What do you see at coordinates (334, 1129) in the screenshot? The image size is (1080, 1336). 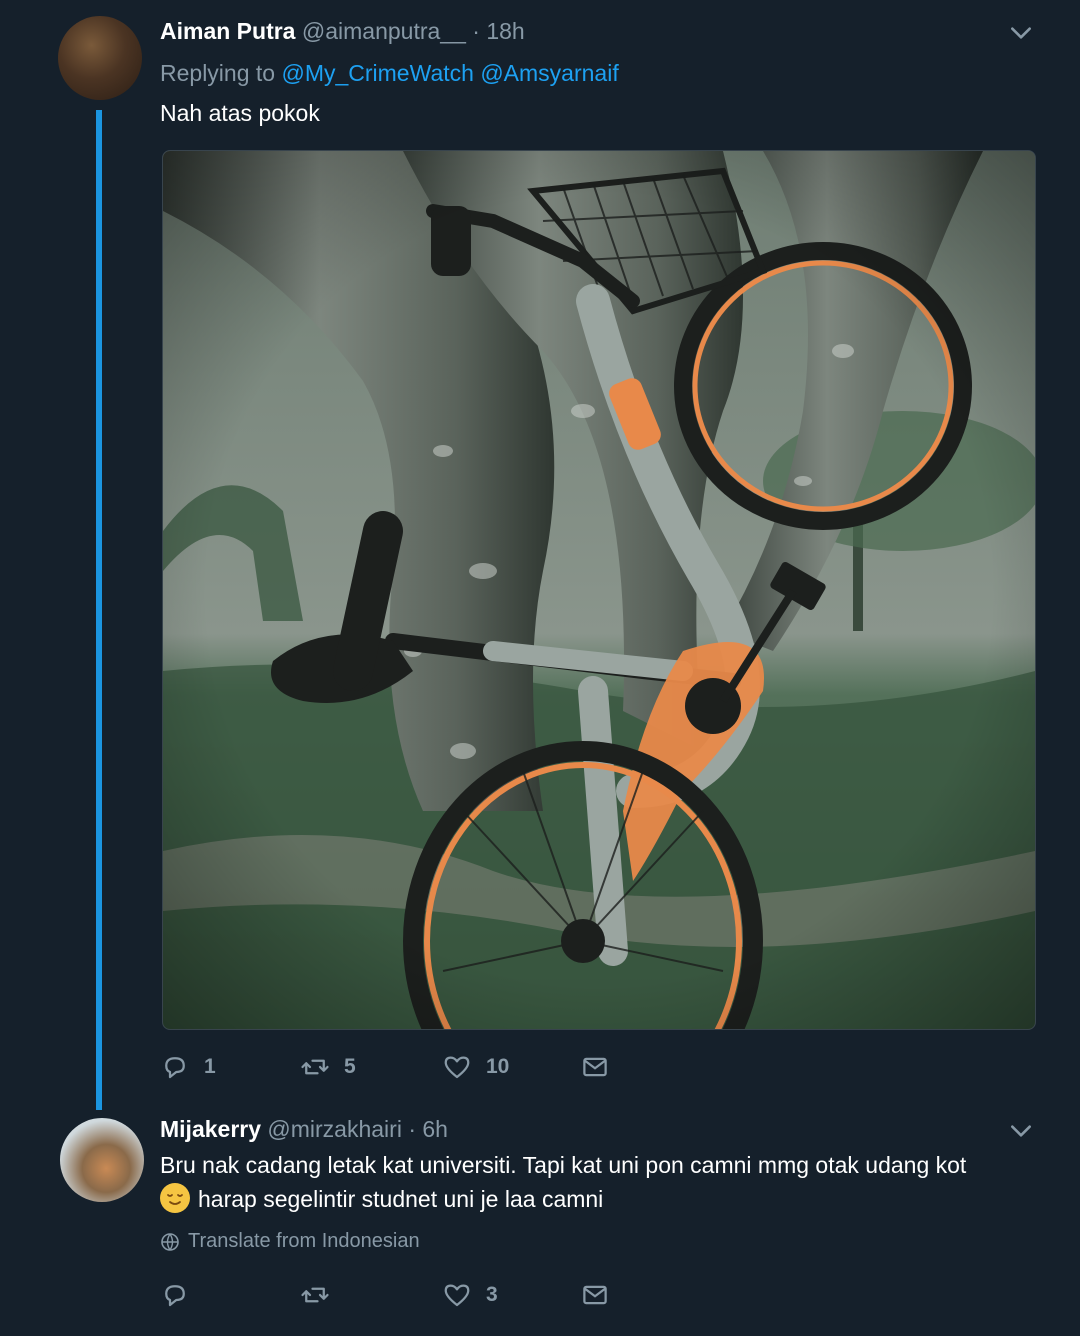 I see `user-handle: @mirzakhairi` at bounding box center [334, 1129].